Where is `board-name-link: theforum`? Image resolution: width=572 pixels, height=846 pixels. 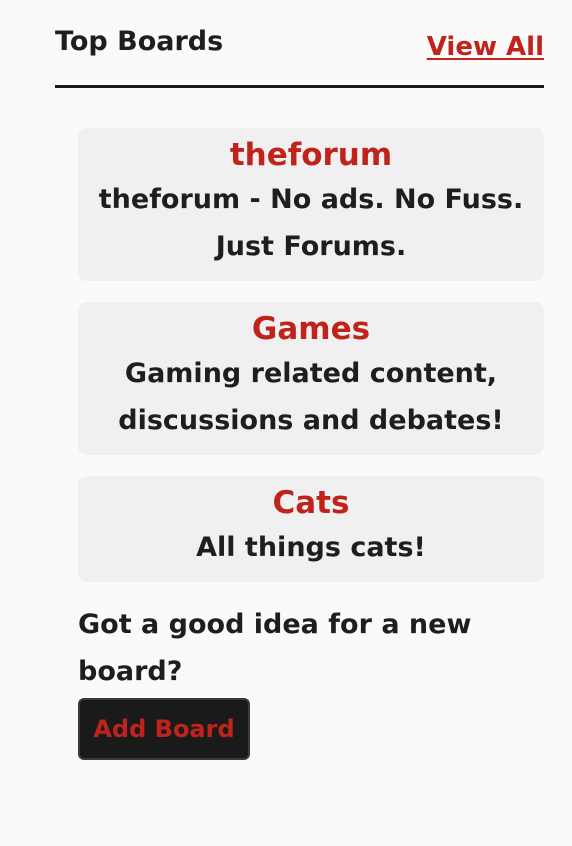 board-name-link: theforum is located at coordinates (311, 155).